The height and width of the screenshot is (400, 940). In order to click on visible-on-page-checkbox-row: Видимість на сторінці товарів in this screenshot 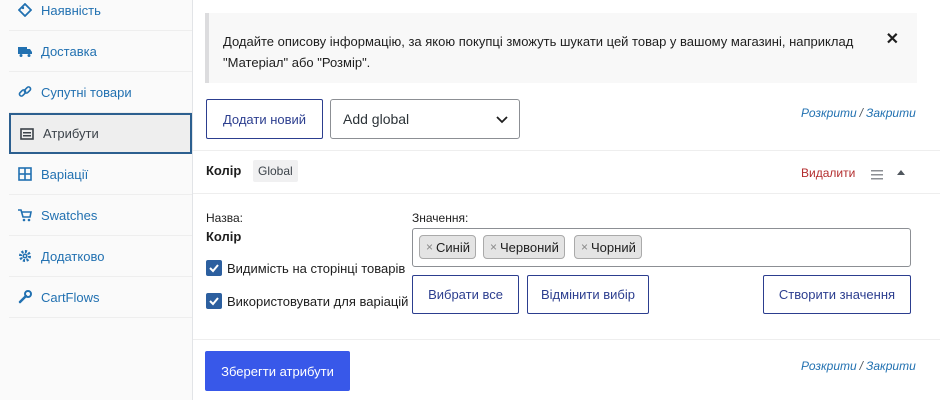, I will do `click(305, 268)`.